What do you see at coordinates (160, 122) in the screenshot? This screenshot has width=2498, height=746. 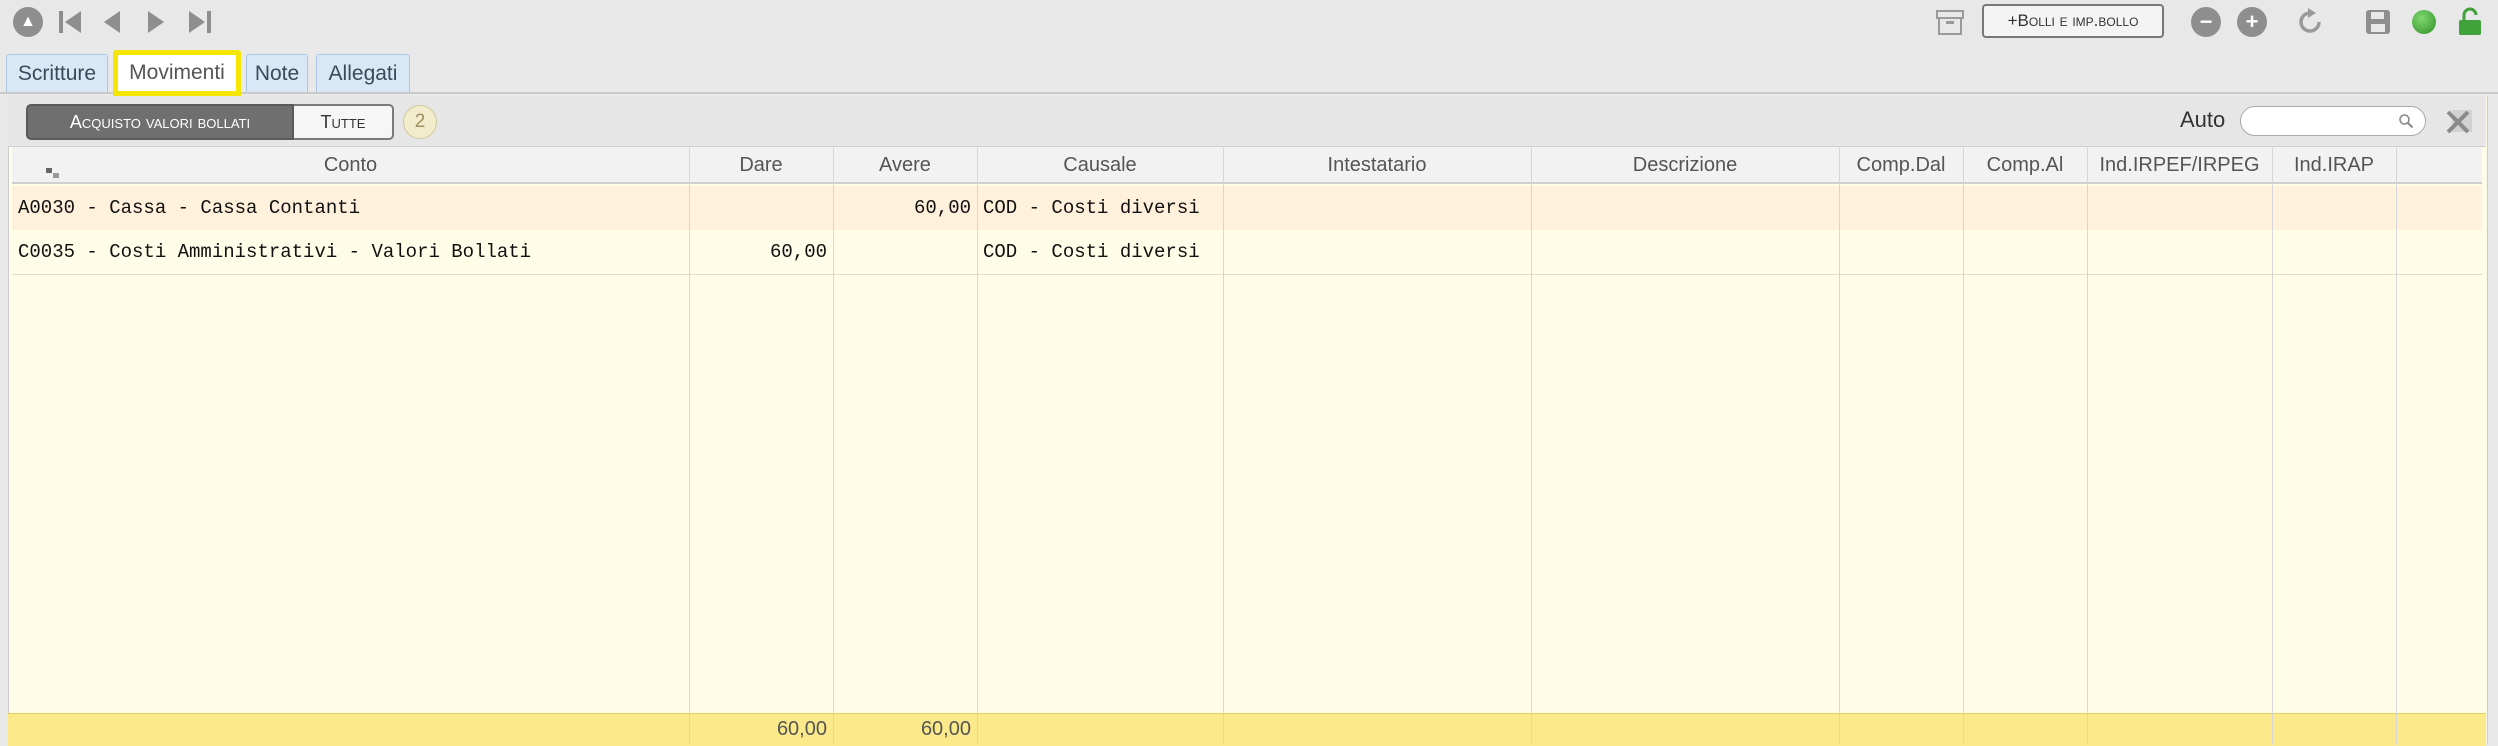 I see `filter-acquisto-valori-bollati: Acquisto valori bollati` at bounding box center [160, 122].